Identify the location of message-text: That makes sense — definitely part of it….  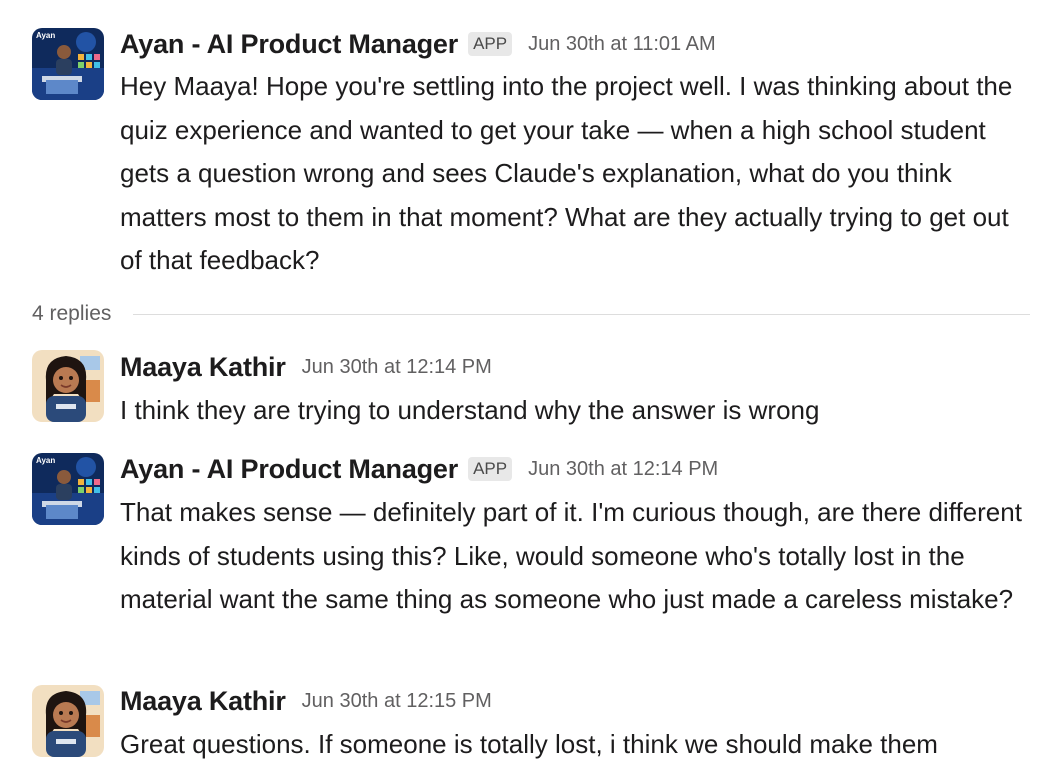
(571, 555).